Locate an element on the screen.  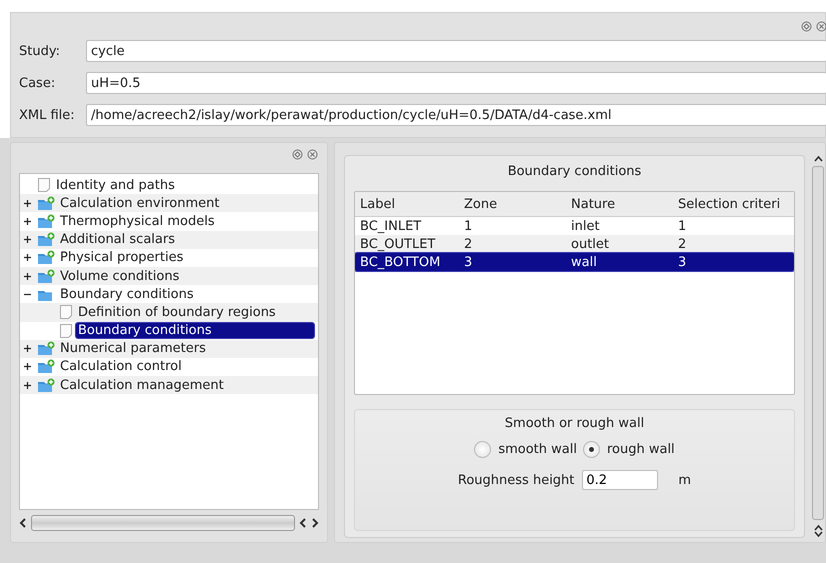
table-row: BC_BOTTOM 3 wall 3 is located at coordinates (574, 262).